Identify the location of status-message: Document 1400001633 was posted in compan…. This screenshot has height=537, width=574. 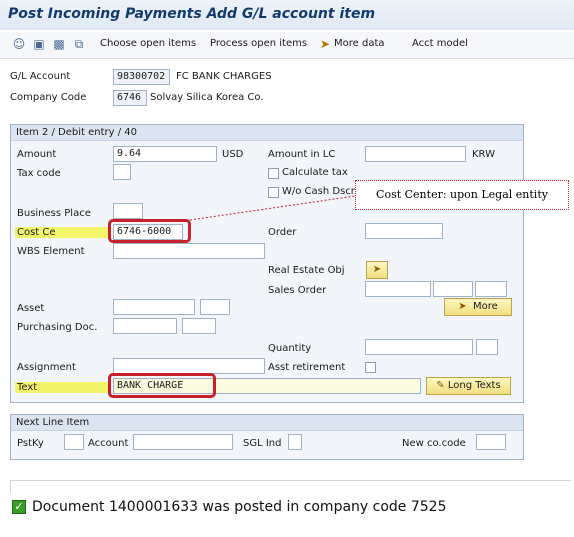
(239, 507).